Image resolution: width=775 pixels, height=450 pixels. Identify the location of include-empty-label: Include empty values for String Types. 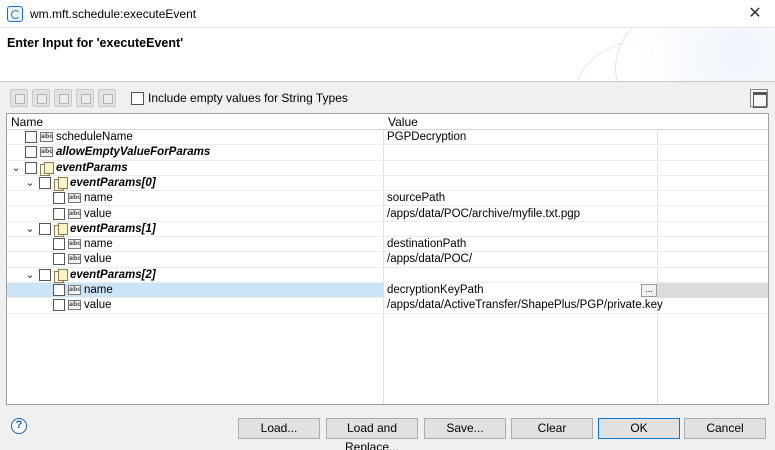
(248, 98).